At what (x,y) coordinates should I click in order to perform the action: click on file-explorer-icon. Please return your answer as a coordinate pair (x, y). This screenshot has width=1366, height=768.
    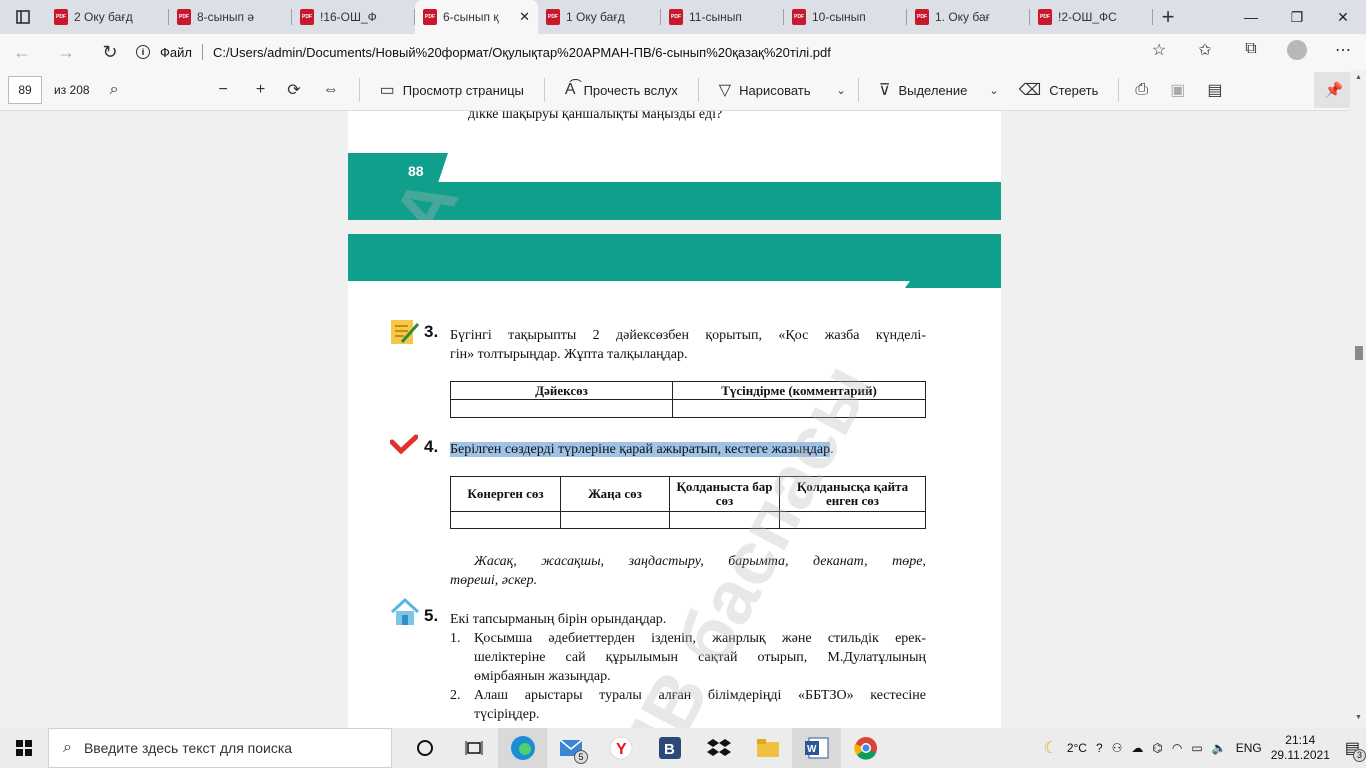
    Looking at the image, I should click on (767, 748).